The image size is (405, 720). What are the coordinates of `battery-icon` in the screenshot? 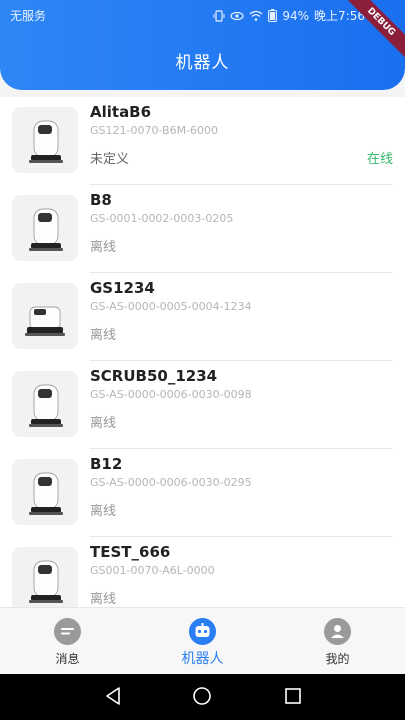 It's located at (273, 15).